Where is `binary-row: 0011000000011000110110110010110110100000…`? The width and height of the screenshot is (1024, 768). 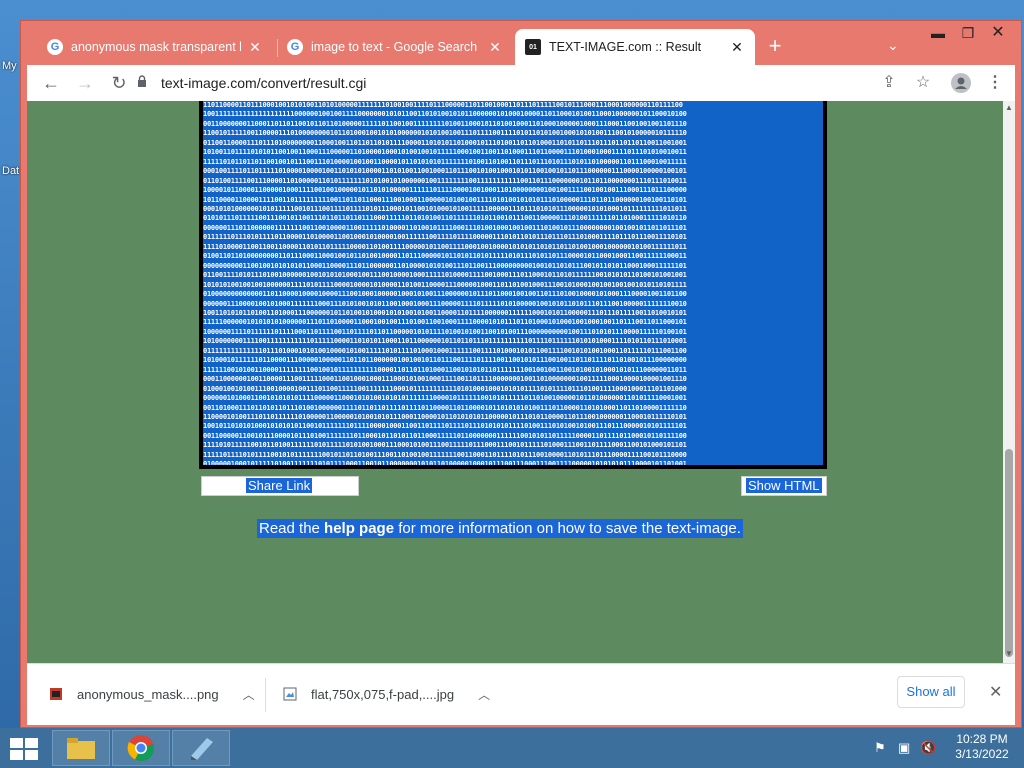 binary-row: 0011000000011000110110110010110110100000… is located at coordinates (445, 123).